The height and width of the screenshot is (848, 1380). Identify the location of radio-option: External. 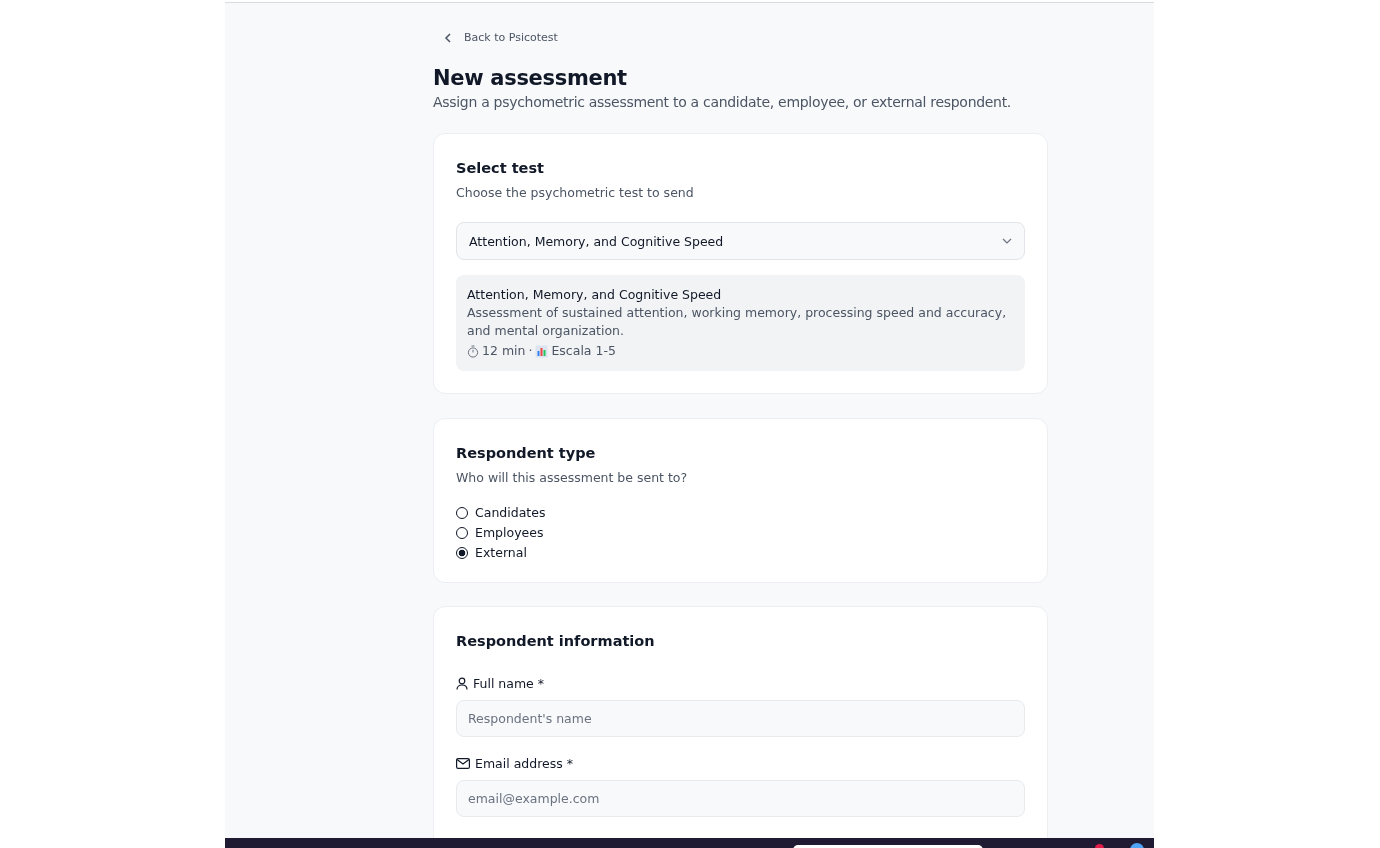
(491, 552).